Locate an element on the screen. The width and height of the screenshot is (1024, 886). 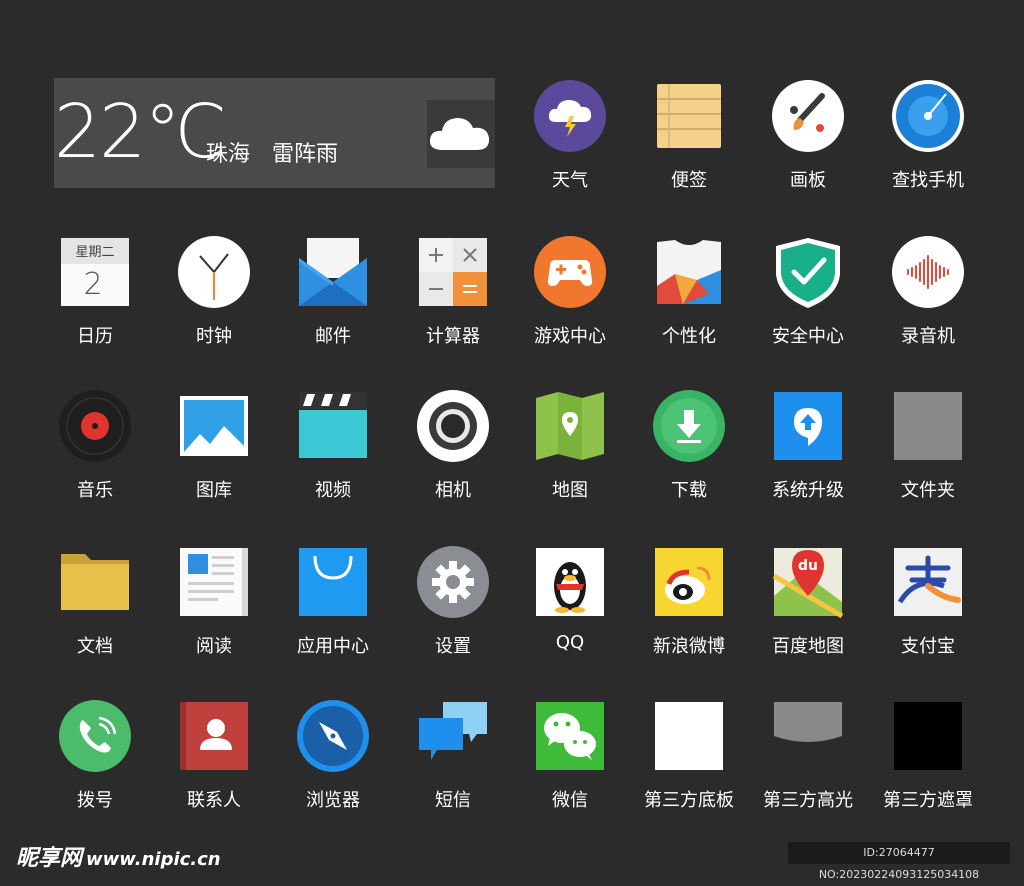
app-label: 百度地图 is located at coordinates (808, 646).